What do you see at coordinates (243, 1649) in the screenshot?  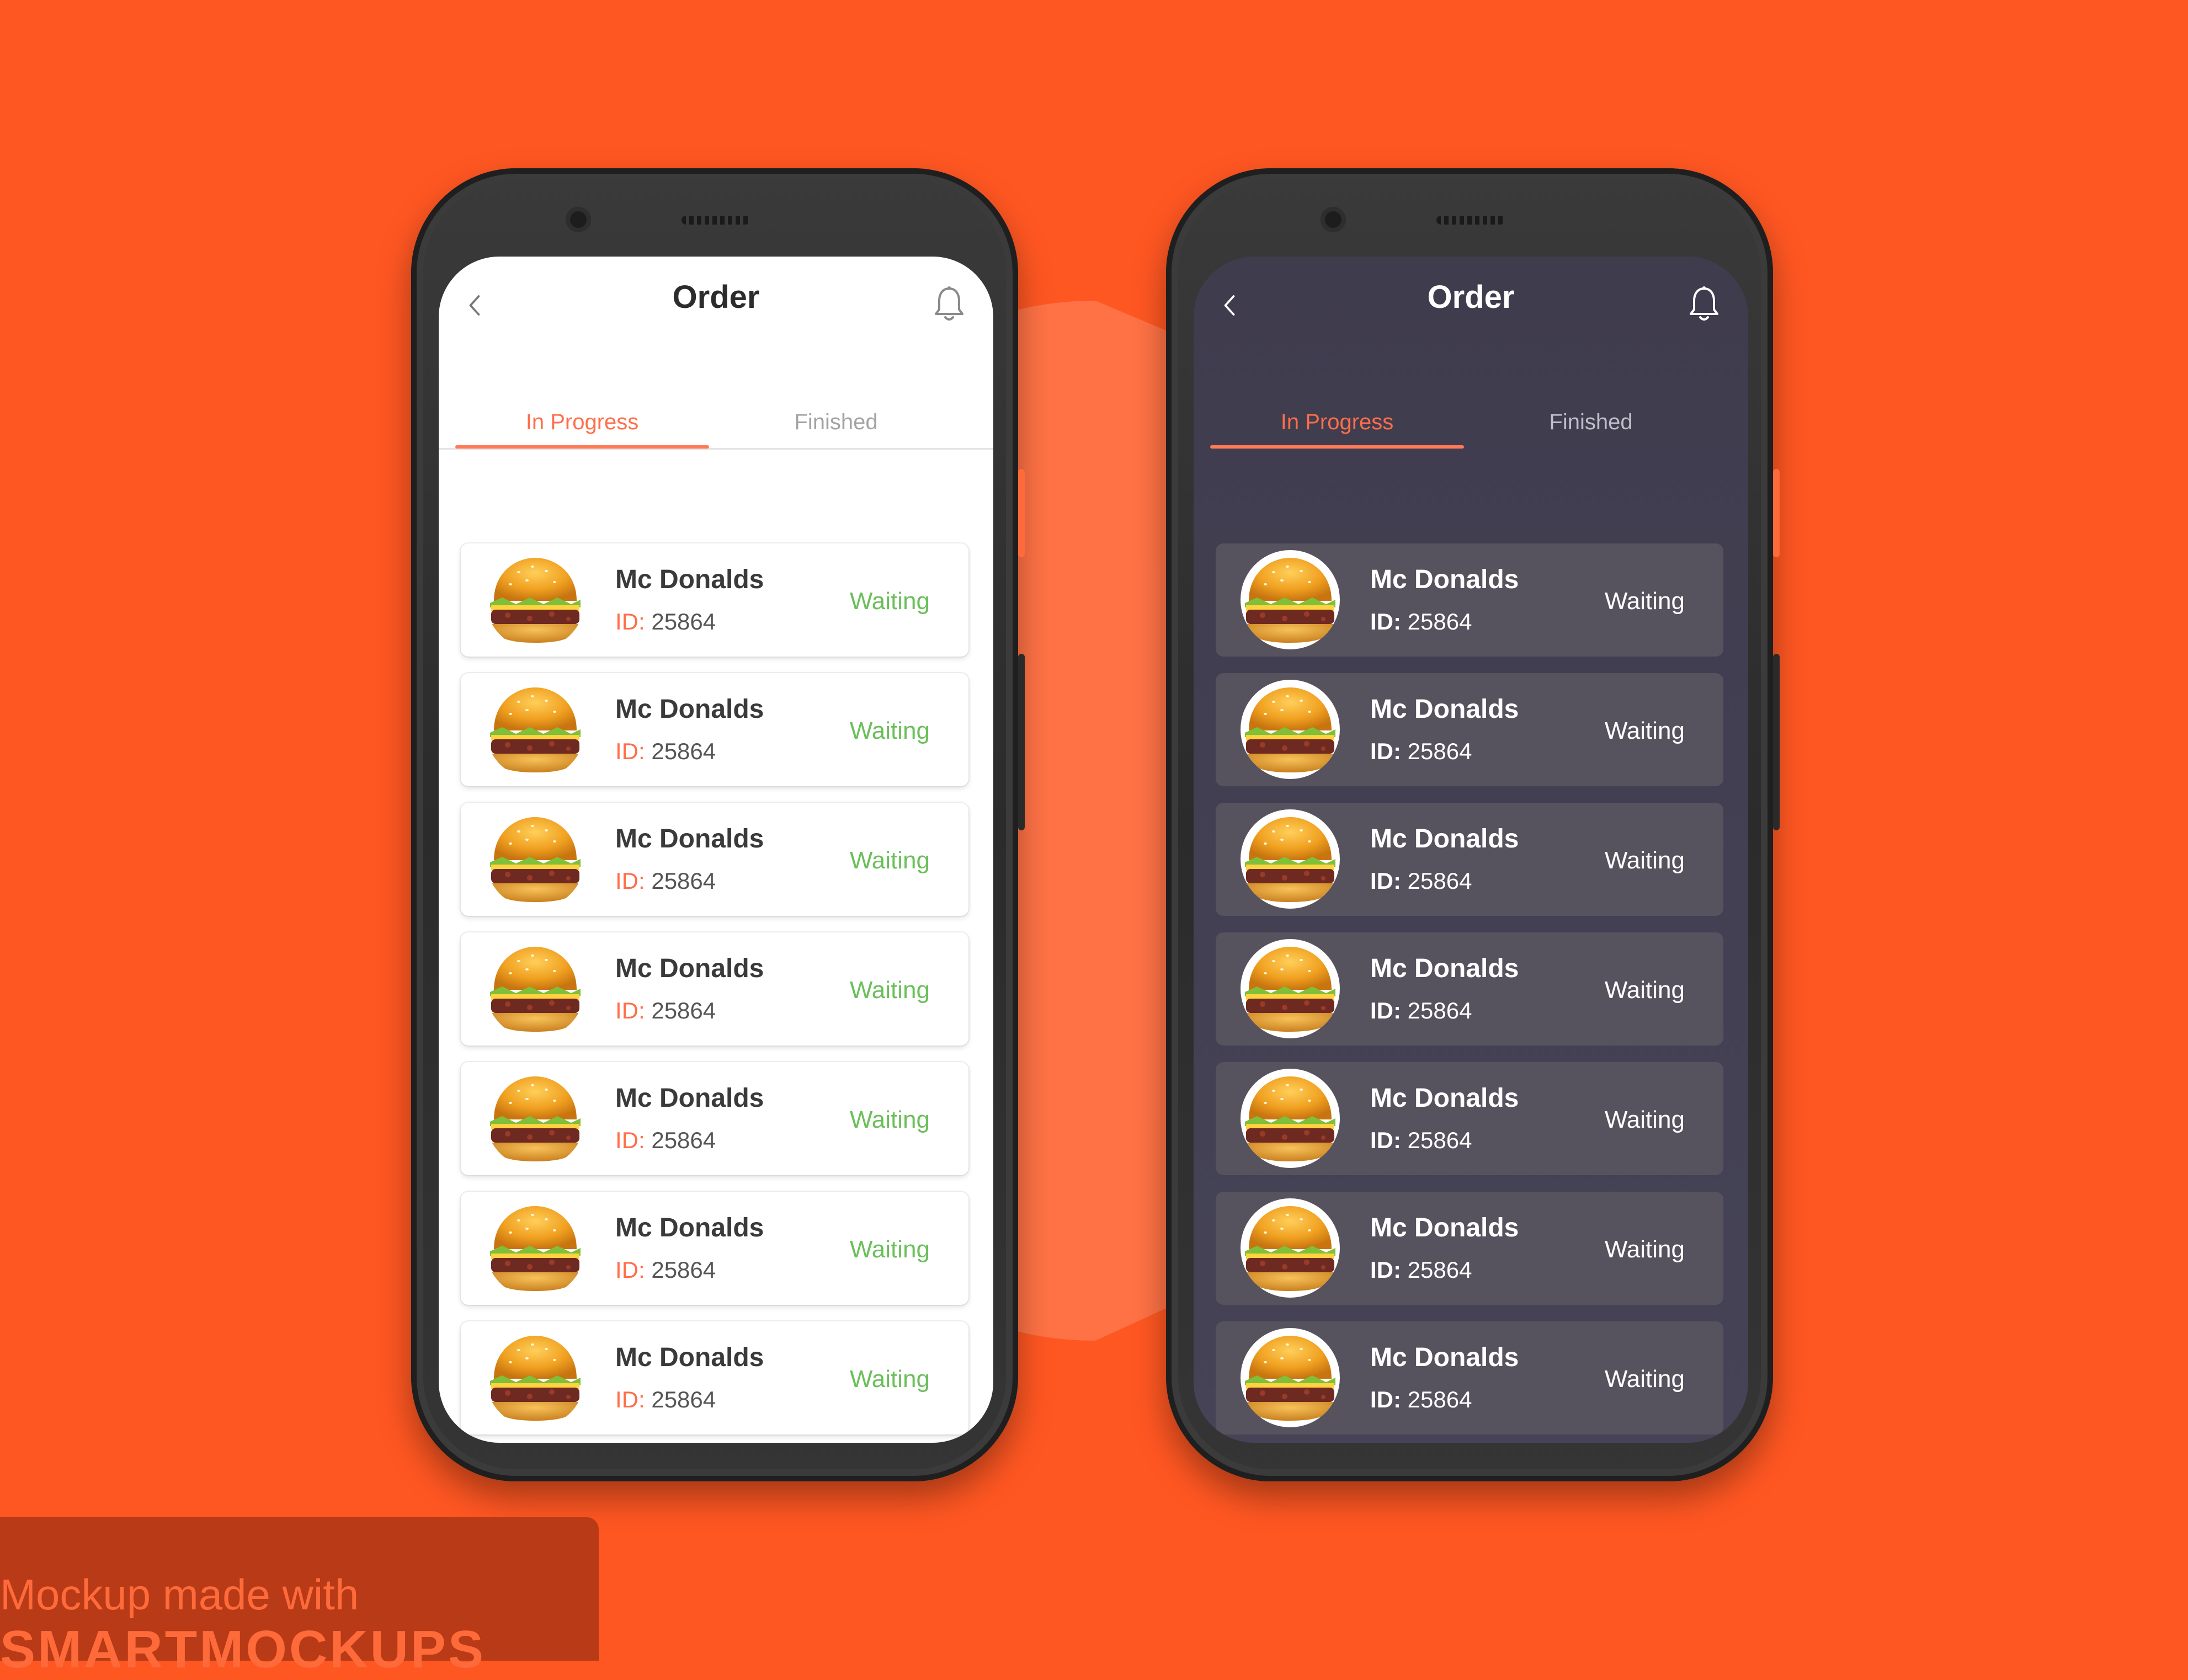 I see `watermark-brand: SMARTMOCKUPS` at bounding box center [243, 1649].